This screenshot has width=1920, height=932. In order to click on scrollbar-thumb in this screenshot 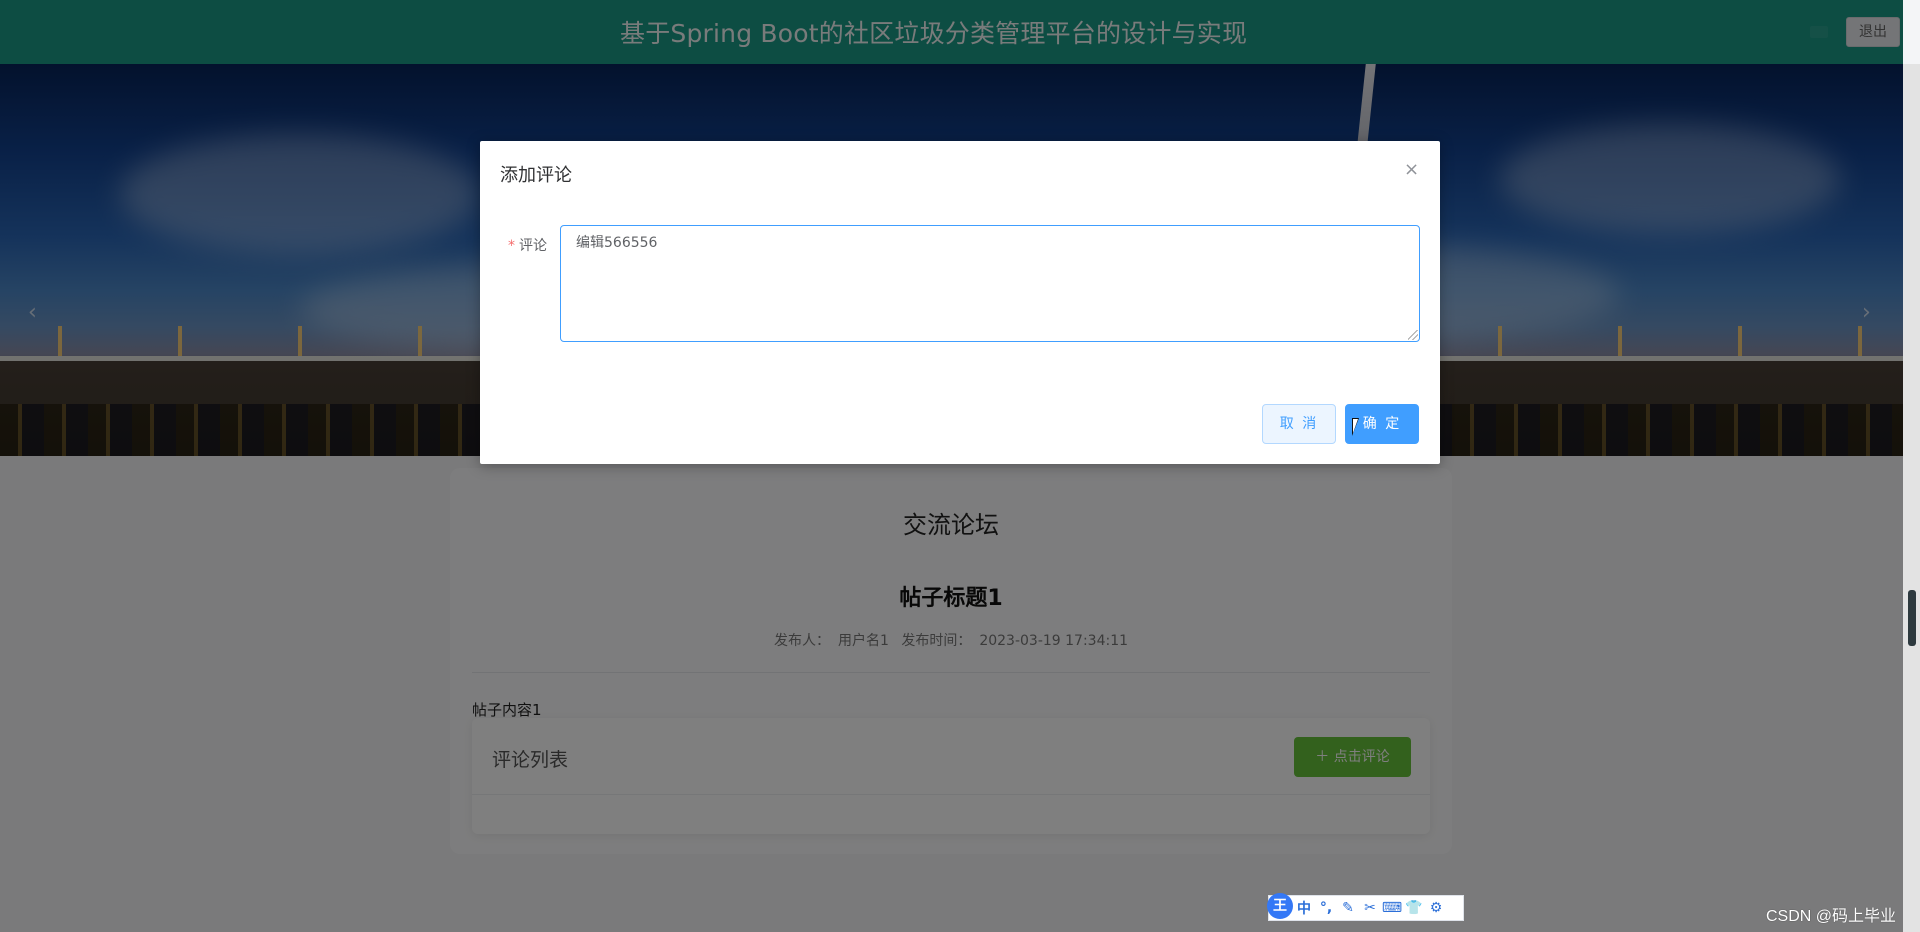, I will do `click(1912, 618)`.